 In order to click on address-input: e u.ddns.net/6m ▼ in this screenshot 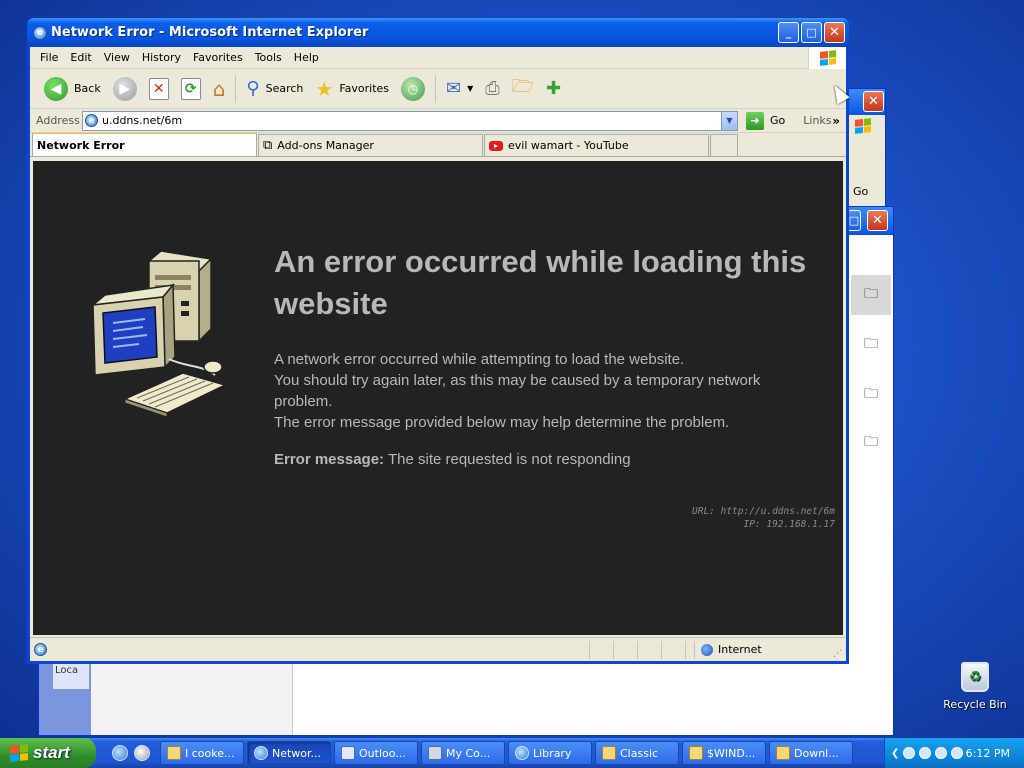, I will do `click(410, 120)`.